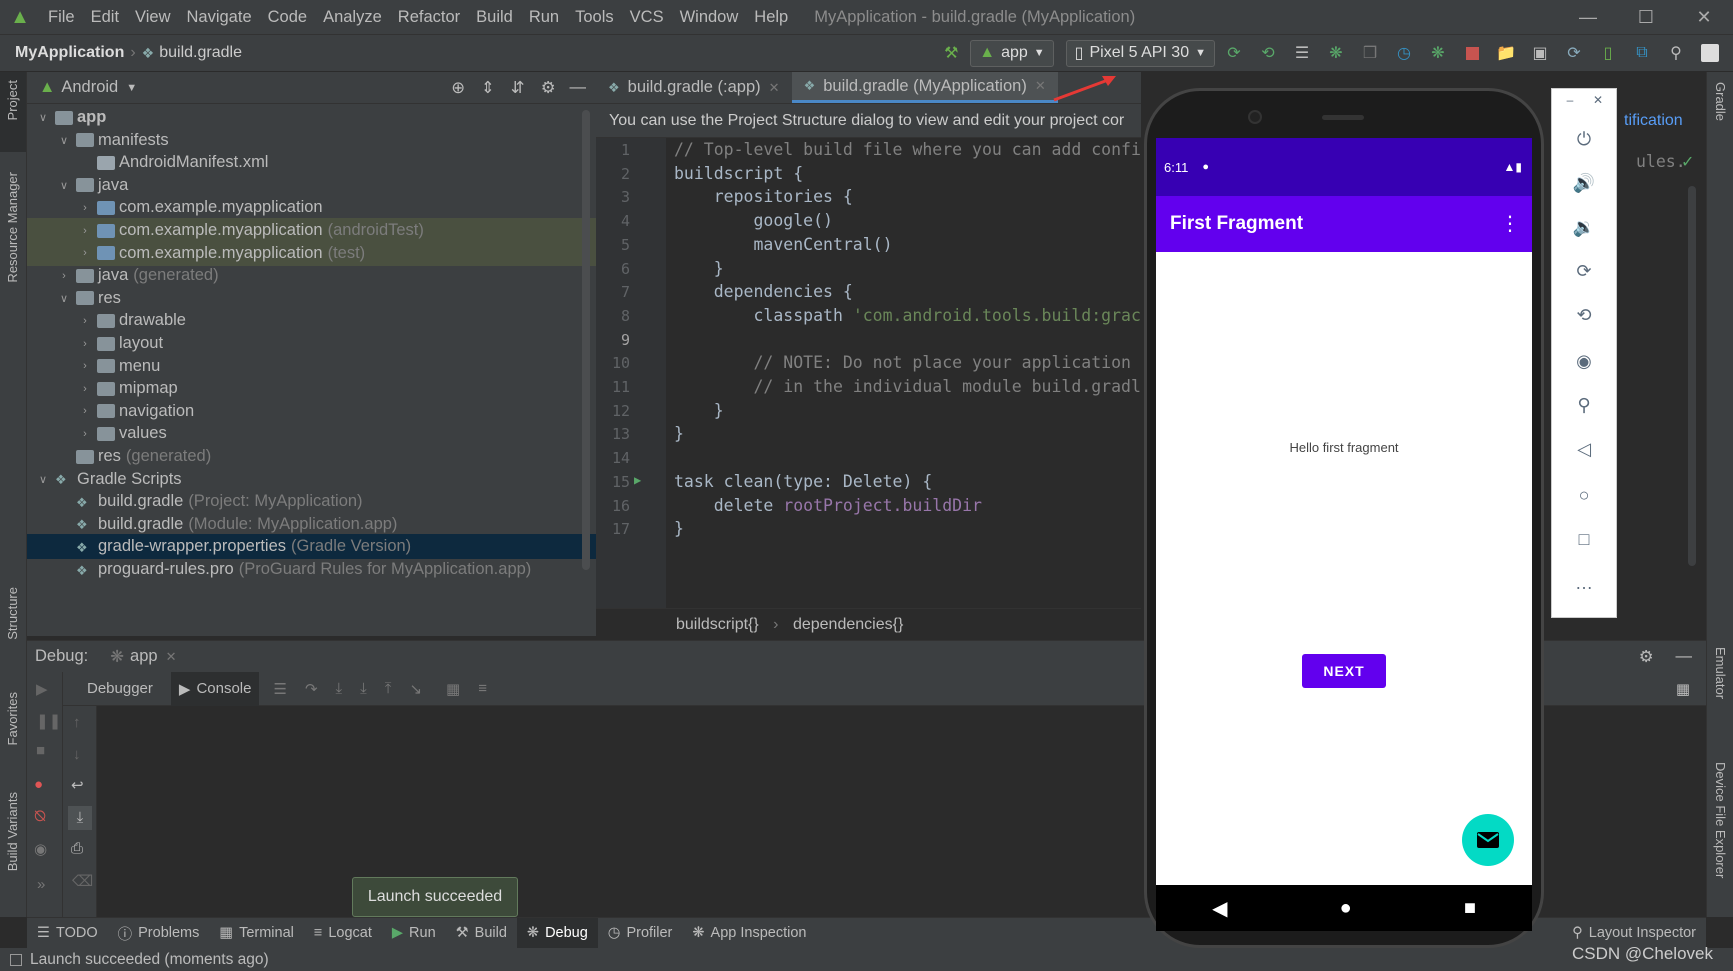  I want to click on menu-view: View, so click(152, 17).